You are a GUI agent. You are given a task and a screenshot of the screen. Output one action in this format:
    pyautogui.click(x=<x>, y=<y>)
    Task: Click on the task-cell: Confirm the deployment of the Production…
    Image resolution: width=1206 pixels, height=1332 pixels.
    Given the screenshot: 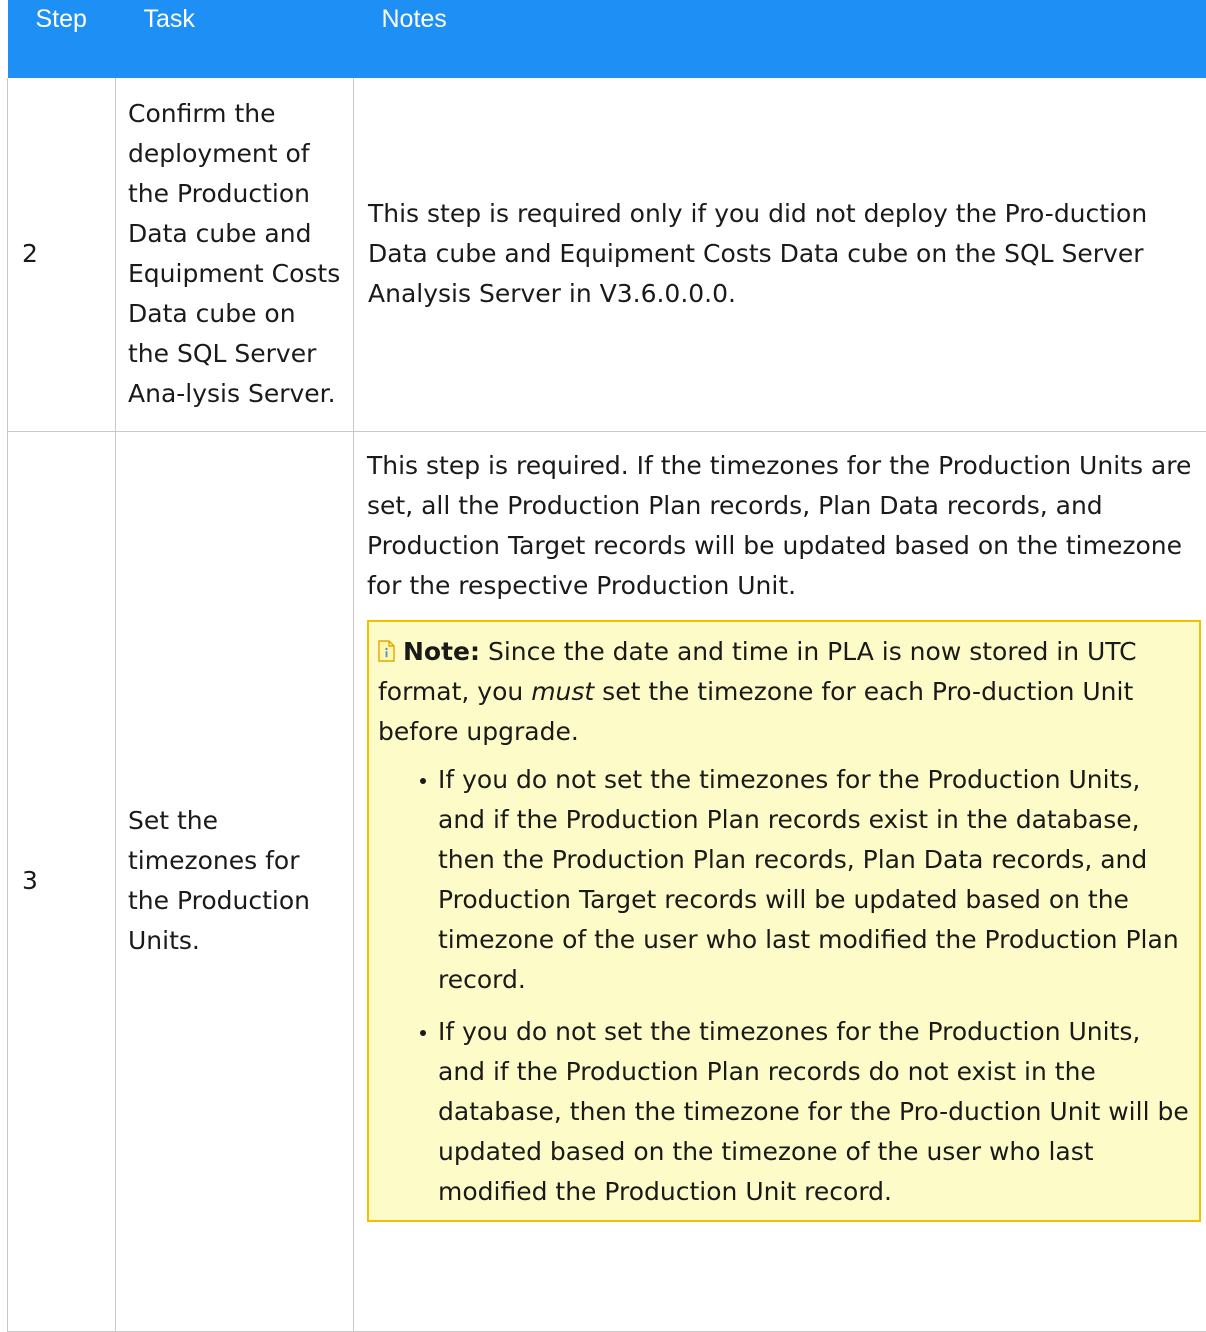 What is the action you would take?
    pyautogui.click(x=235, y=254)
    